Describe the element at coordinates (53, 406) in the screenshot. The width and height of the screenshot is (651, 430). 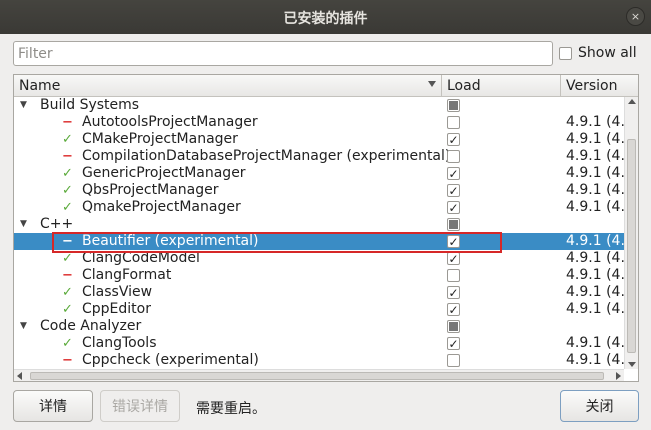
I see `details-button: 详情` at that location.